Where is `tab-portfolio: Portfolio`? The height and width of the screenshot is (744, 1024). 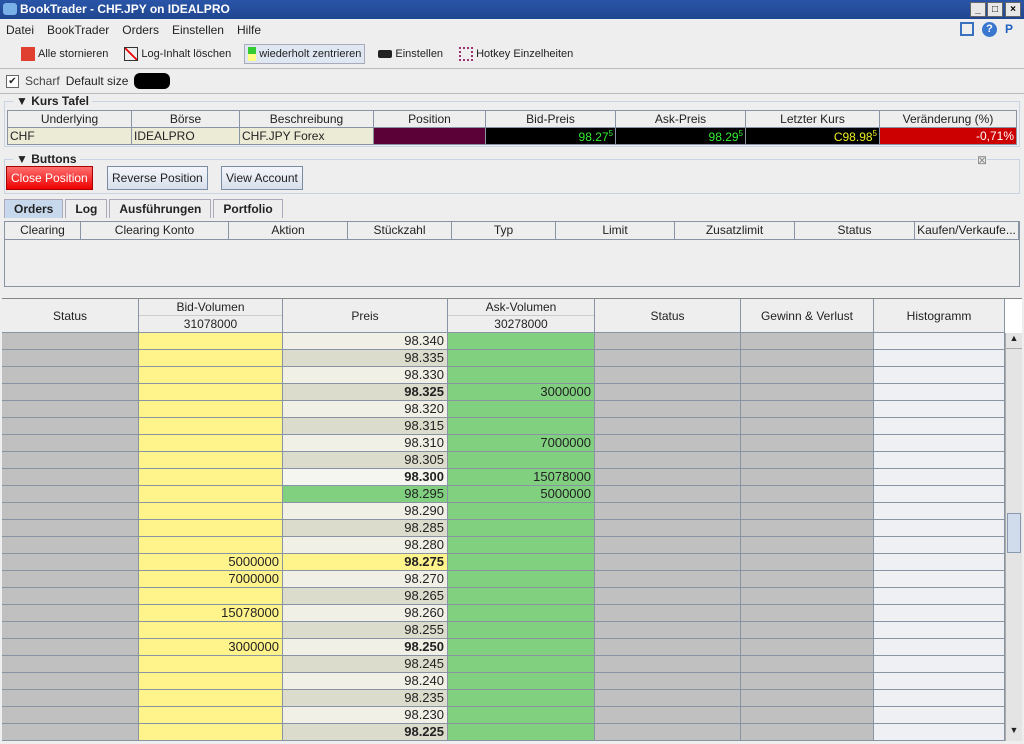
tab-portfolio: Portfolio is located at coordinates (248, 208).